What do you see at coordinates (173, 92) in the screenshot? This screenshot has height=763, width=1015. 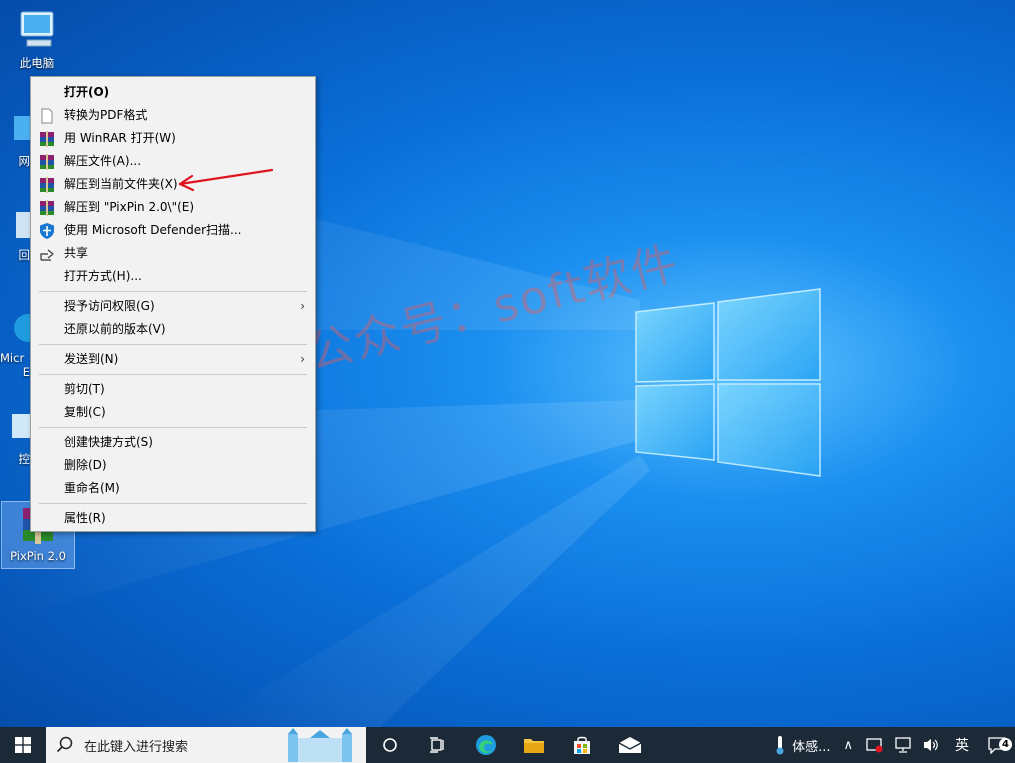 I see `menu-item-open: 打开(O)` at bounding box center [173, 92].